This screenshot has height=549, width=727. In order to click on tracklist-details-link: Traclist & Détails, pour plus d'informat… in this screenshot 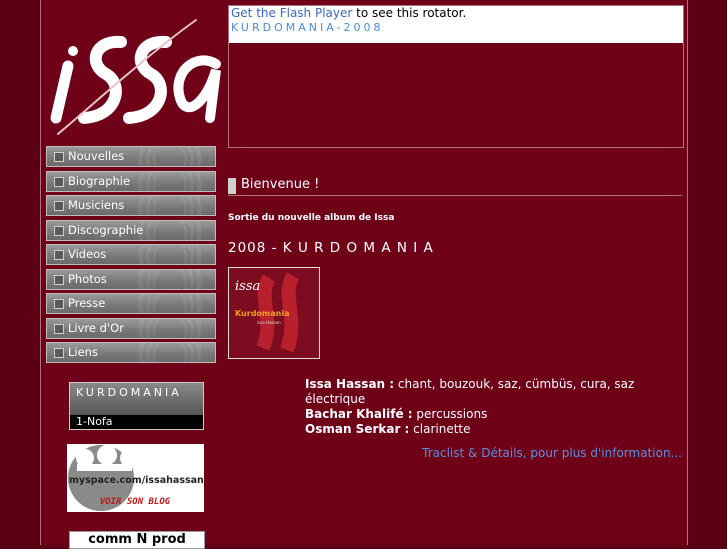, I will do `click(552, 453)`.